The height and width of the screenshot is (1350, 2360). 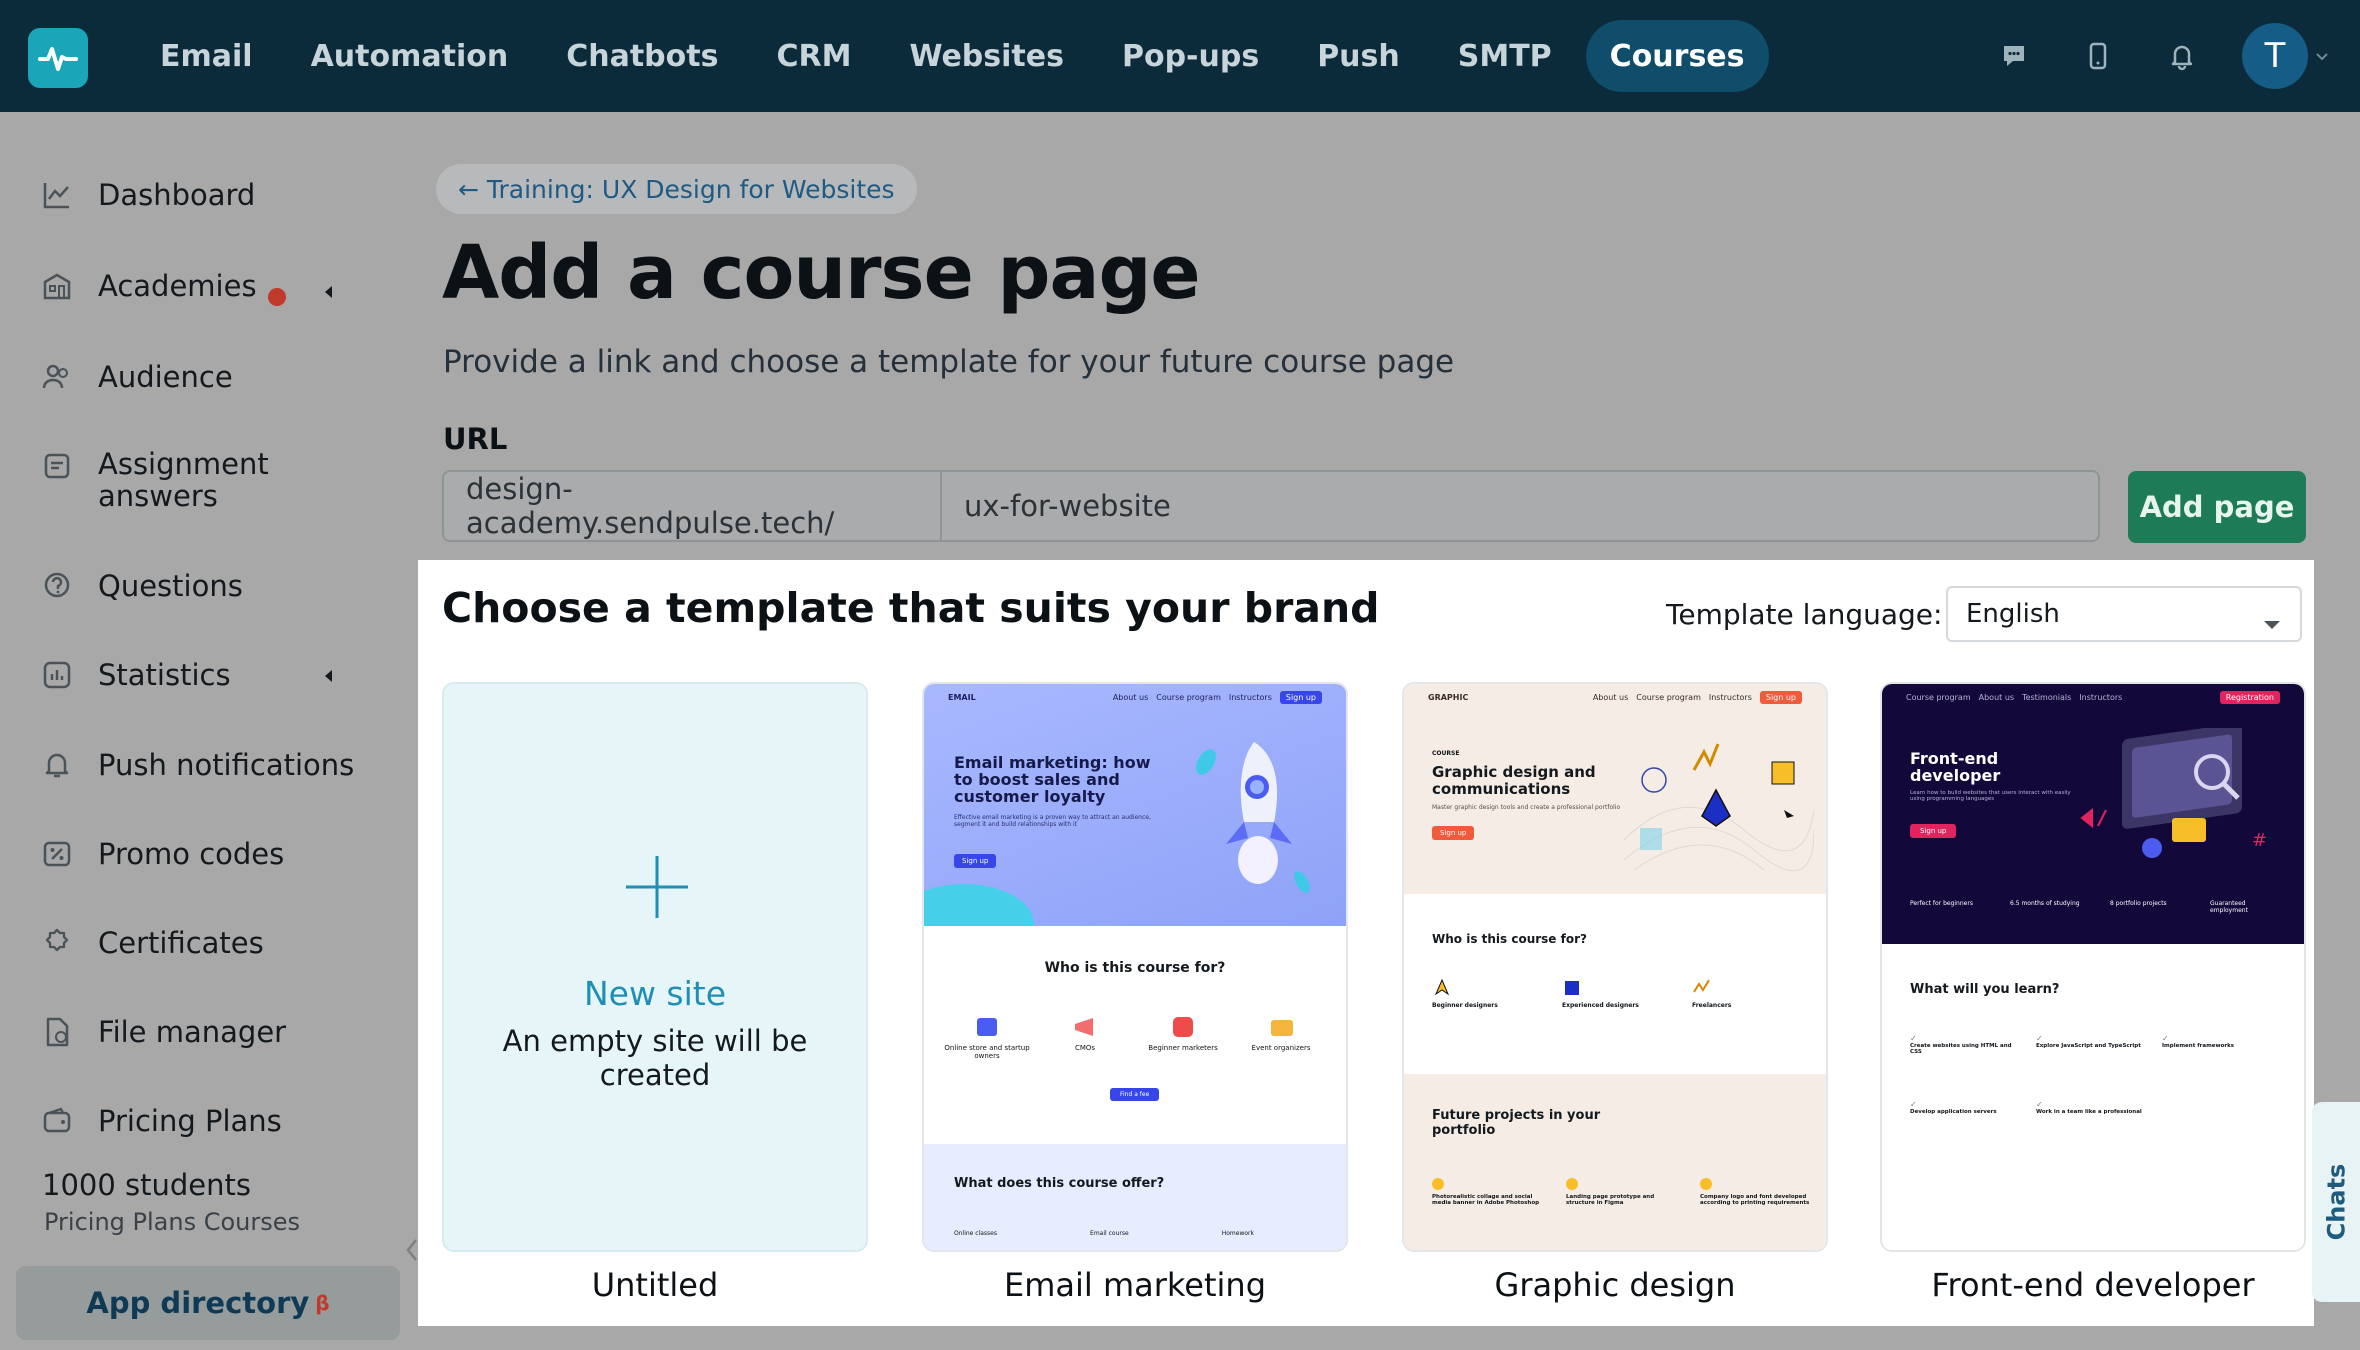 I want to click on assignment-icon, so click(x=57, y=467).